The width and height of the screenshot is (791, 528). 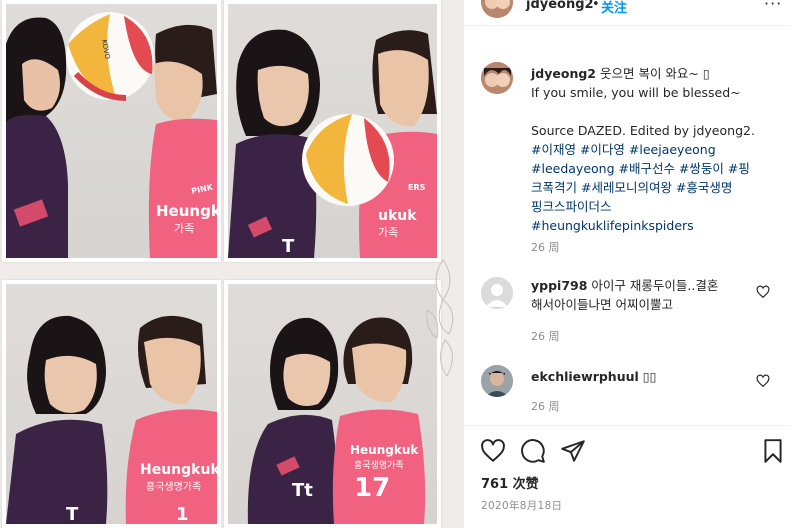 What do you see at coordinates (559, 285) in the screenshot?
I see `comment-username: yppi798` at bounding box center [559, 285].